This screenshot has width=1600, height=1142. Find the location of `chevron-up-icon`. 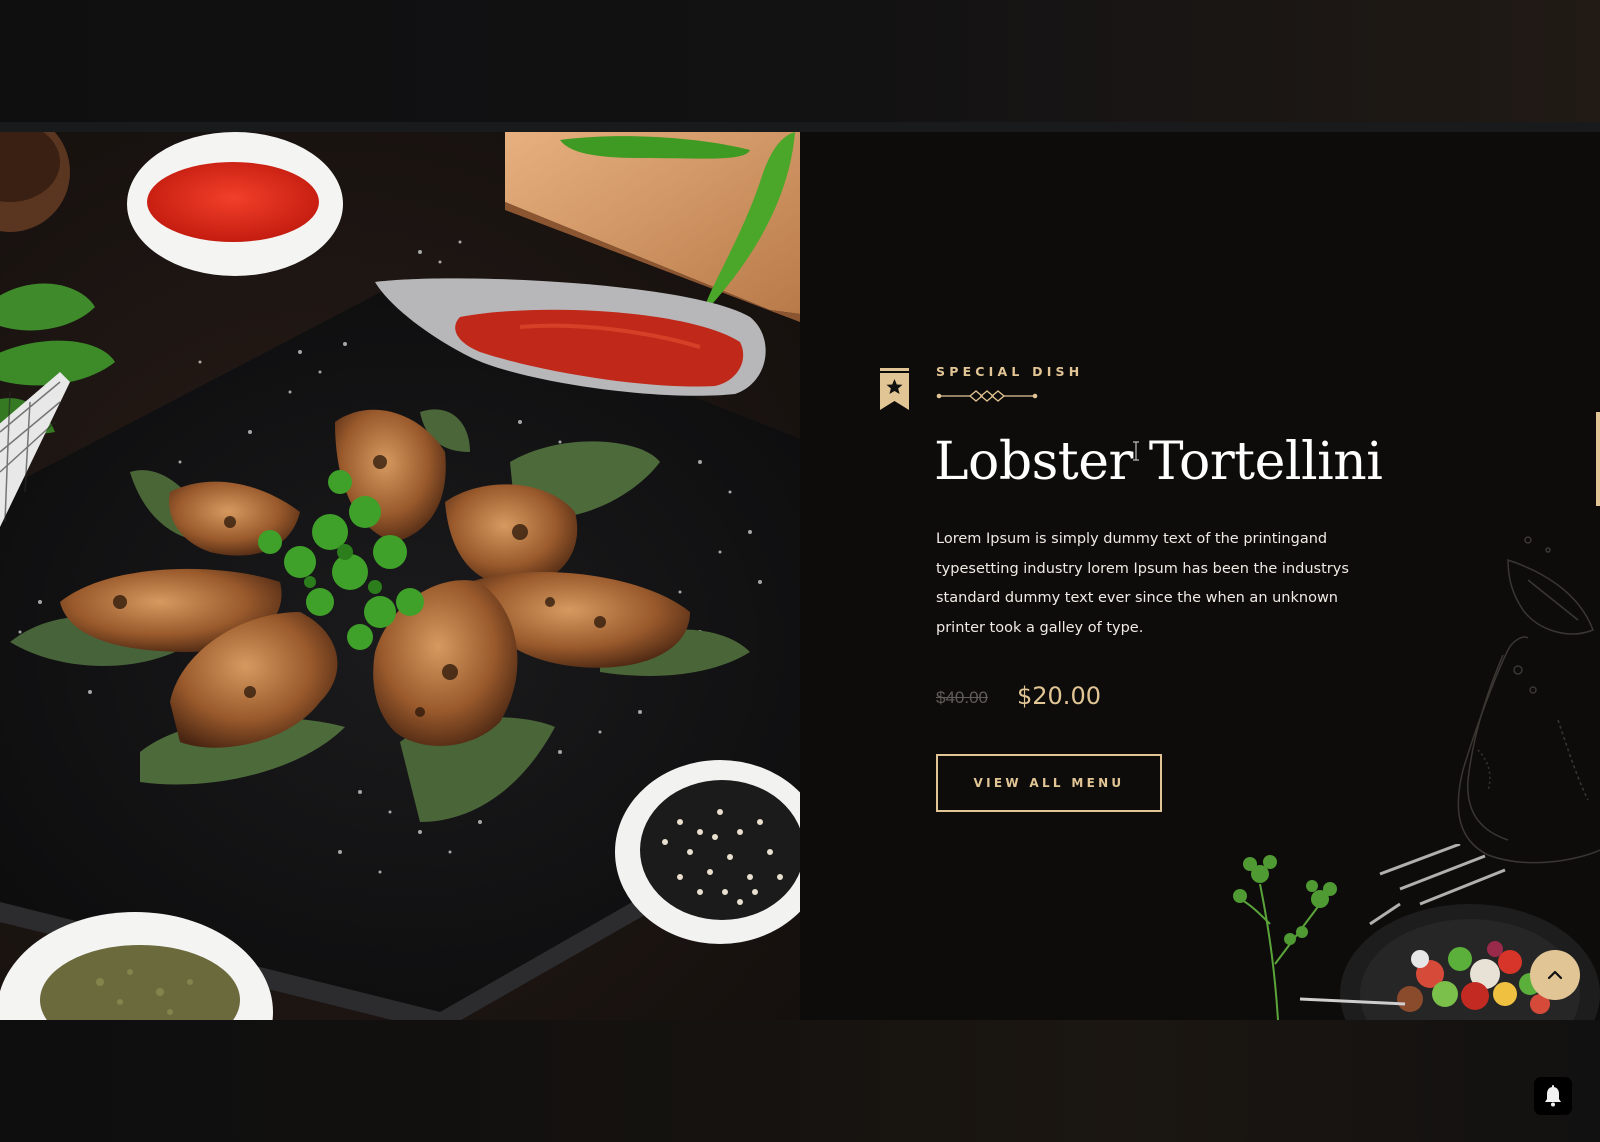

chevron-up-icon is located at coordinates (1555, 975).